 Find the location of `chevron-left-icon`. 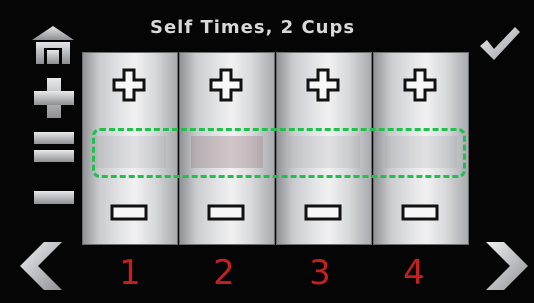

chevron-left-icon is located at coordinates (41, 266).